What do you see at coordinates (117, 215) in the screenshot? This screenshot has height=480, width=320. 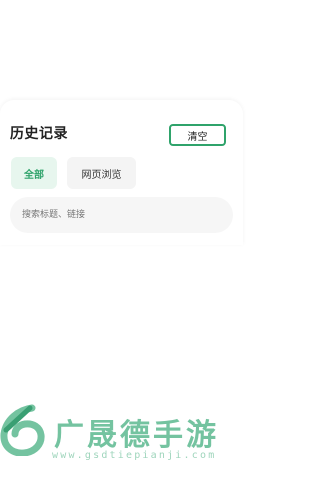 I see `search-input` at bounding box center [117, 215].